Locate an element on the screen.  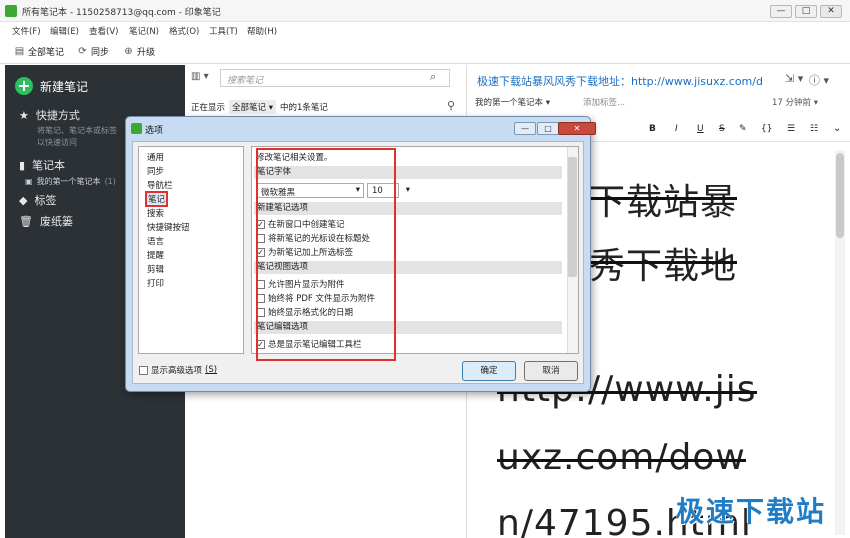
all-notes-label: 全部笔记 is located at coordinates (46, 53).